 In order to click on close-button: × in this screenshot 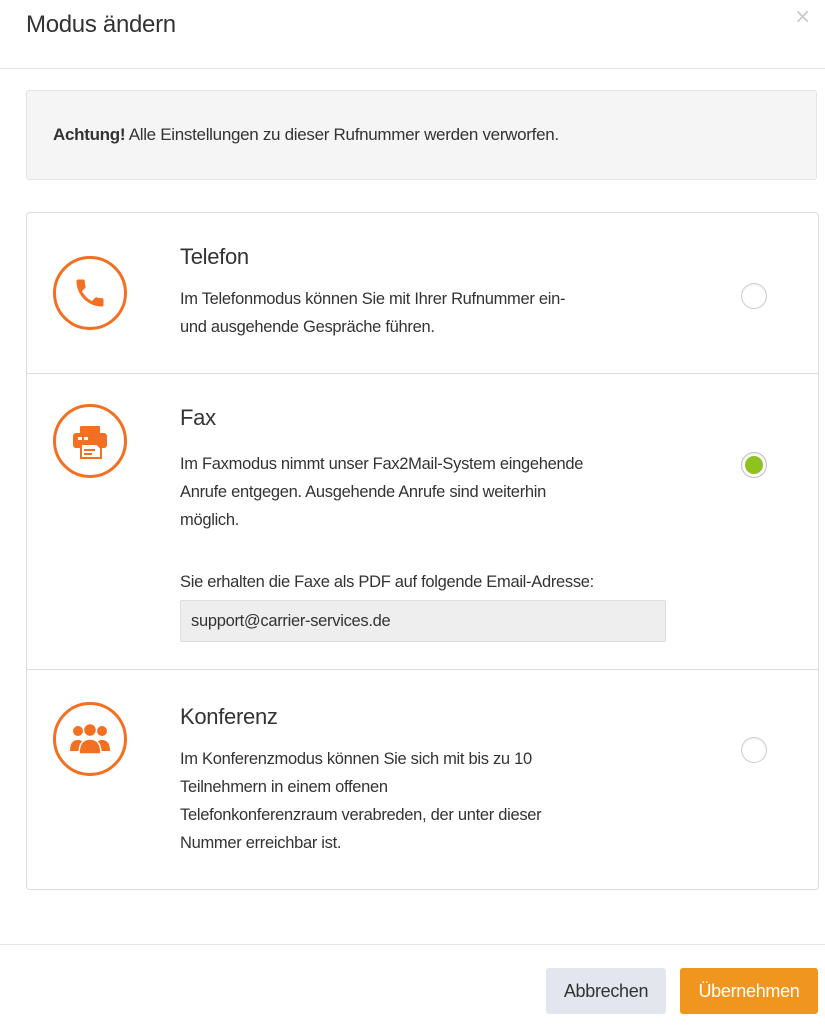, I will do `click(802, 16)`.